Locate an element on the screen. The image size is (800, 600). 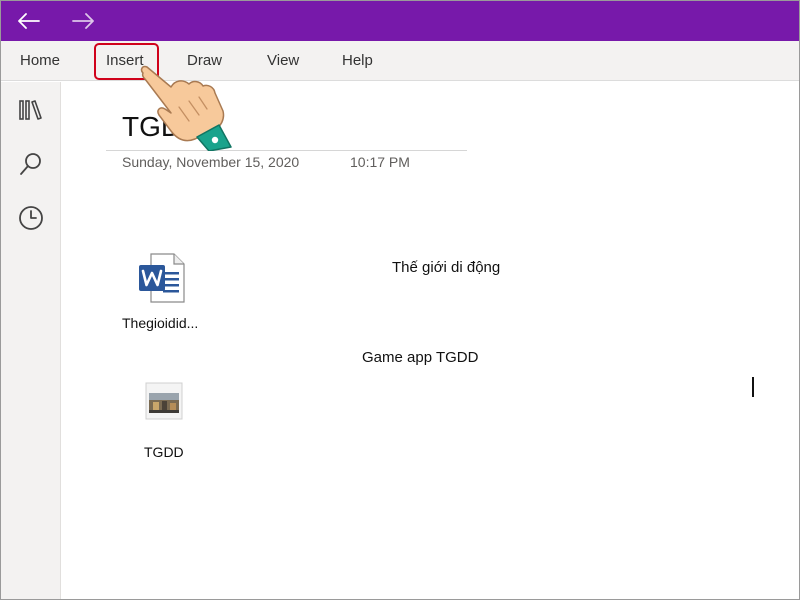
arrow-right-icon is located at coordinates (83, 21).